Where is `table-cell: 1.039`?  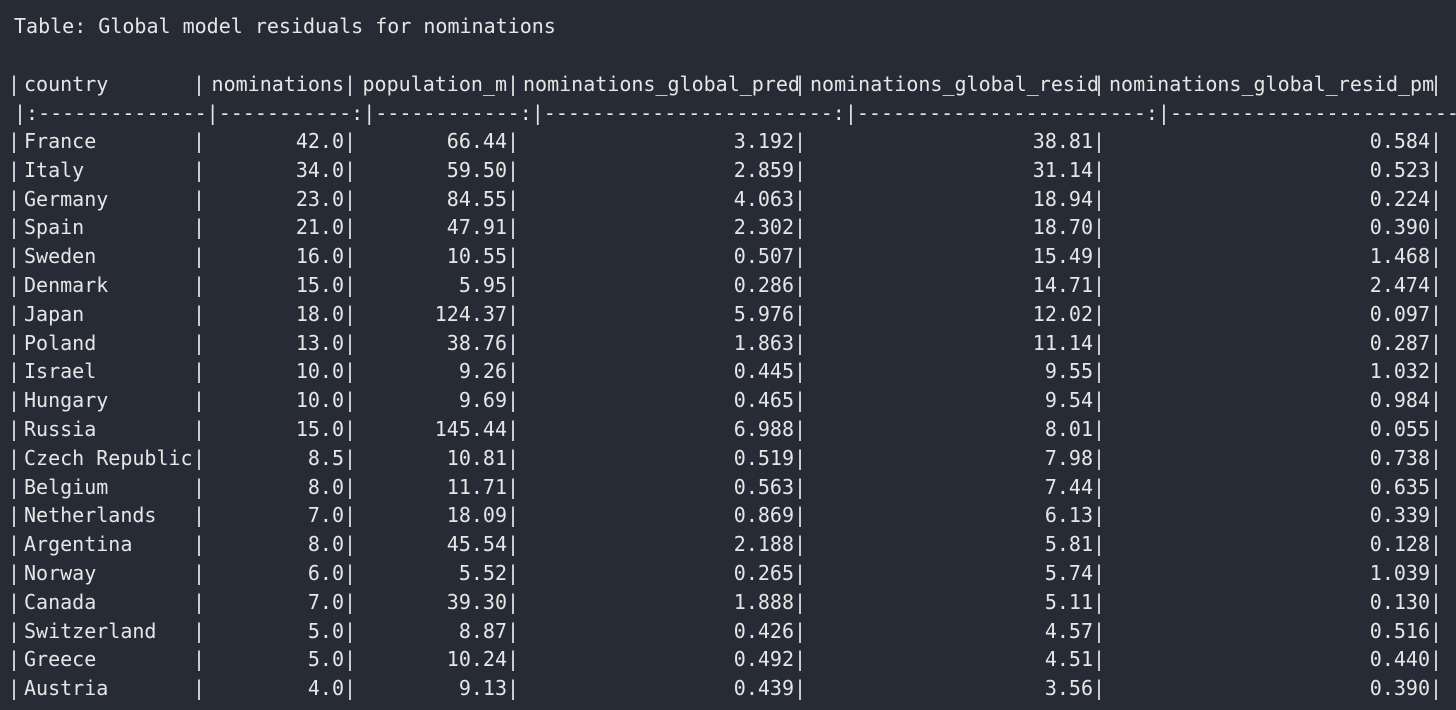
table-cell: 1.039 is located at coordinates (1399, 573).